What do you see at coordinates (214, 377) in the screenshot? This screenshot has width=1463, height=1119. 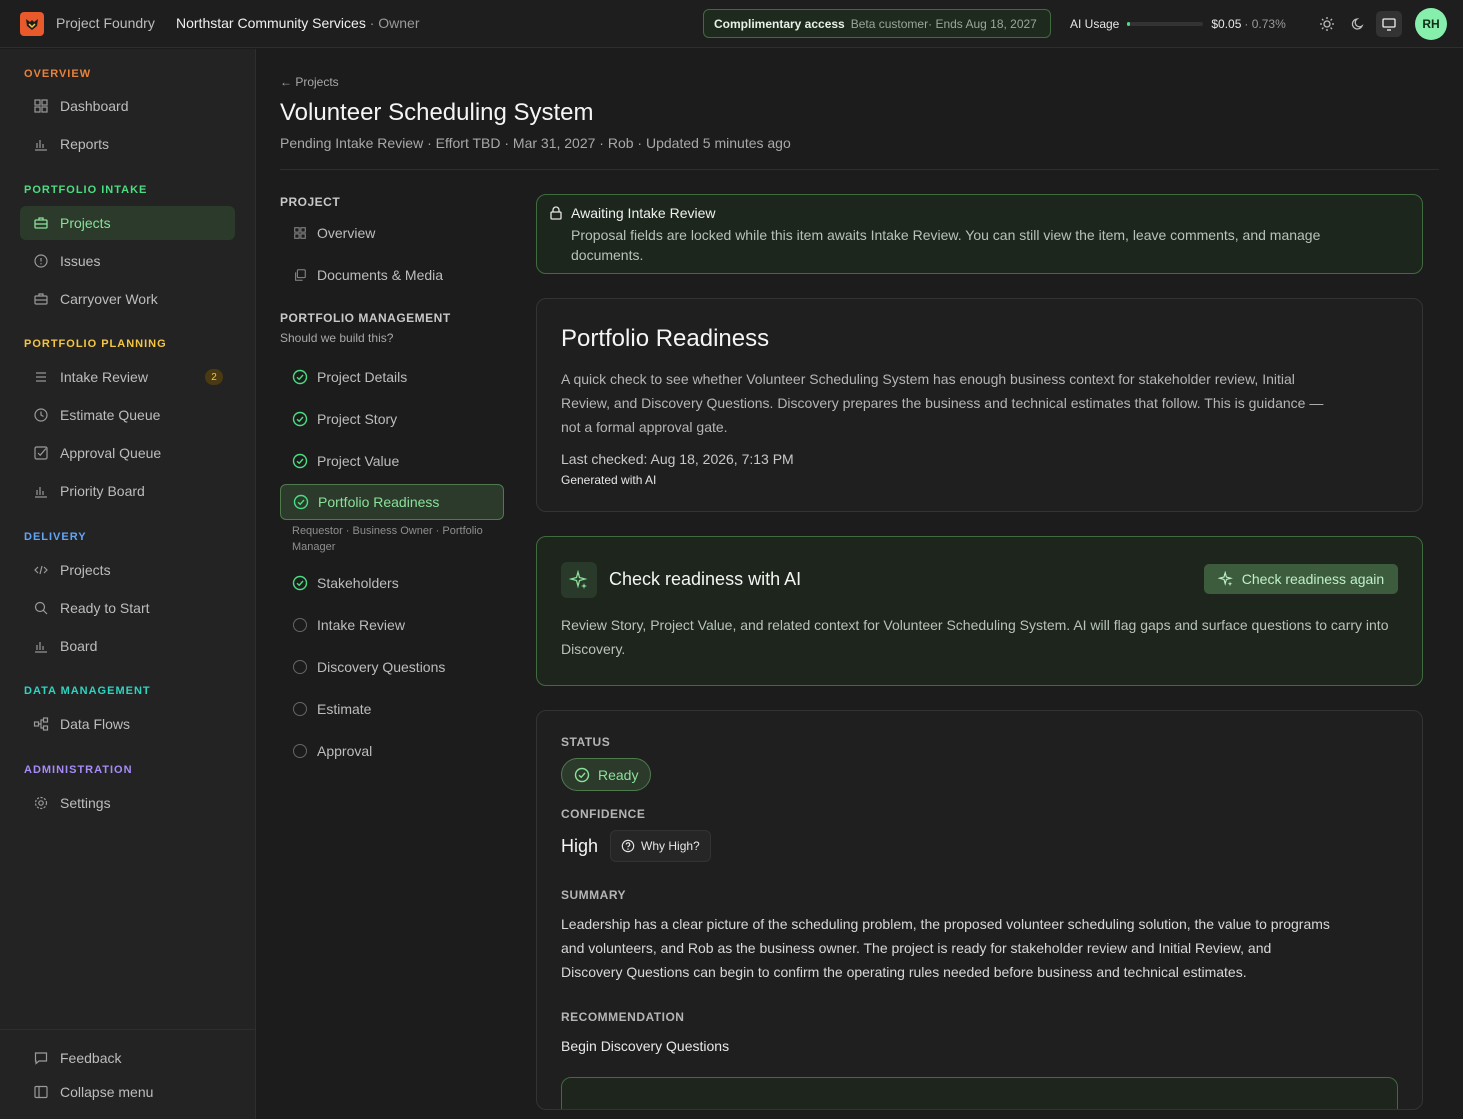 I see `intake-review-count-badge: 2` at bounding box center [214, 377].